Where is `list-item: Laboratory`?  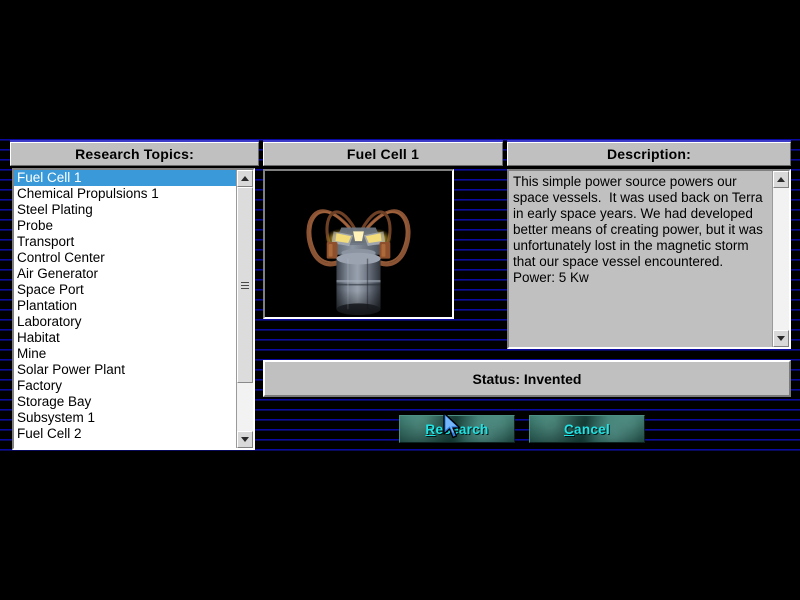 list-item: Laboratory is located at coordinates (125, 322).